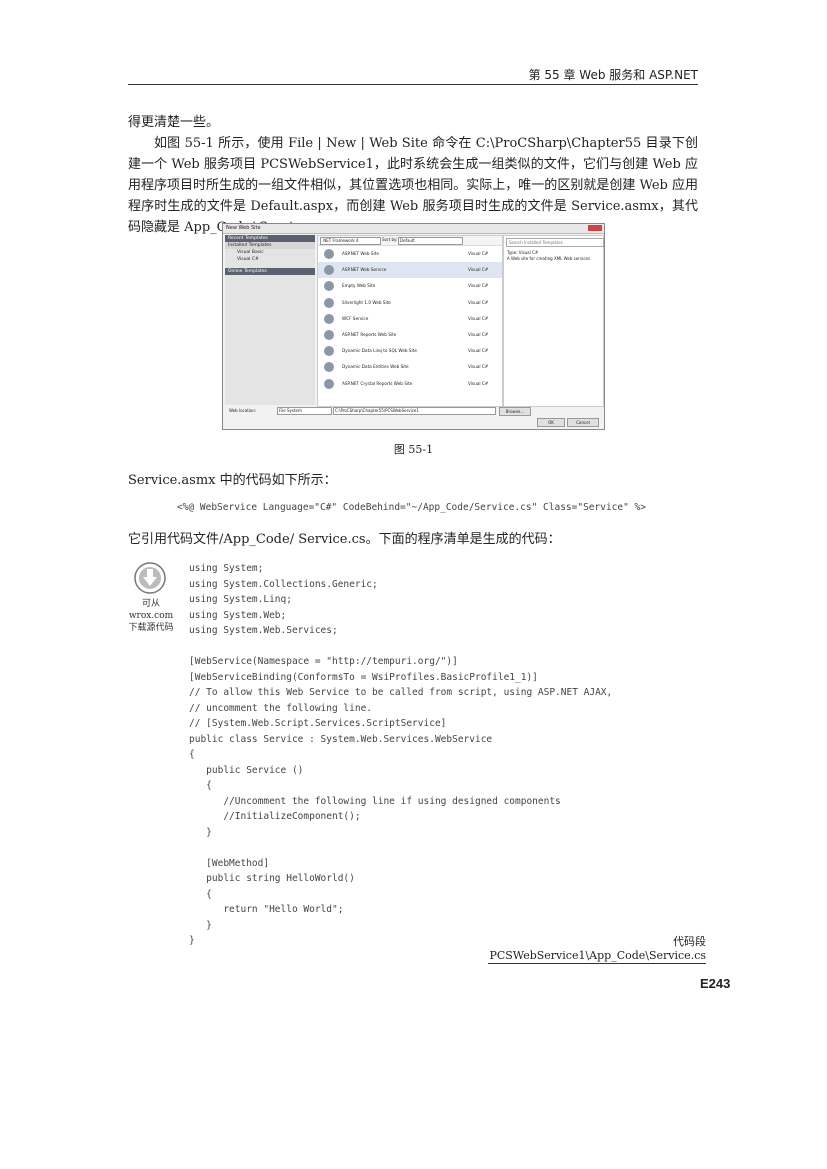 The height and width of the screenshot is (1169, 827). I want to click on page-number: E243, so click(715, 983).